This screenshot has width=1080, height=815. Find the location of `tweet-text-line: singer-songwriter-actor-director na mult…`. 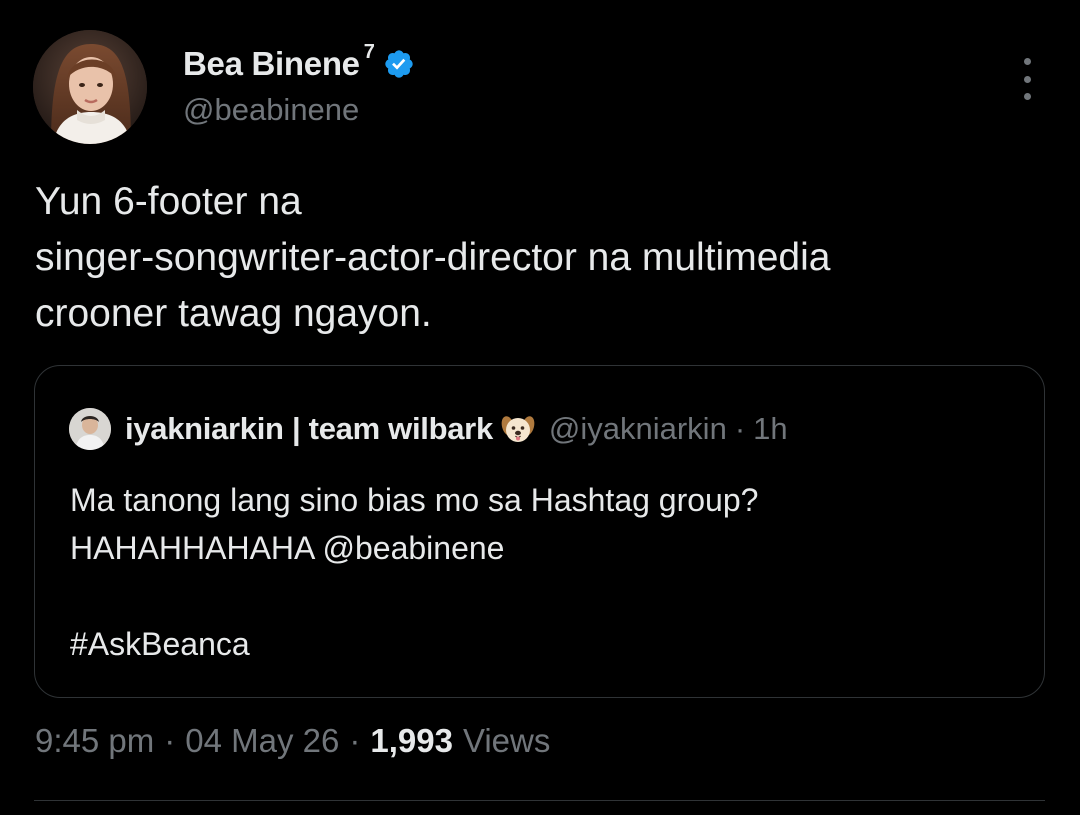

tweet-text-line: singer-songwriter-actor-director na mult… is located at coordinates (433, 257).